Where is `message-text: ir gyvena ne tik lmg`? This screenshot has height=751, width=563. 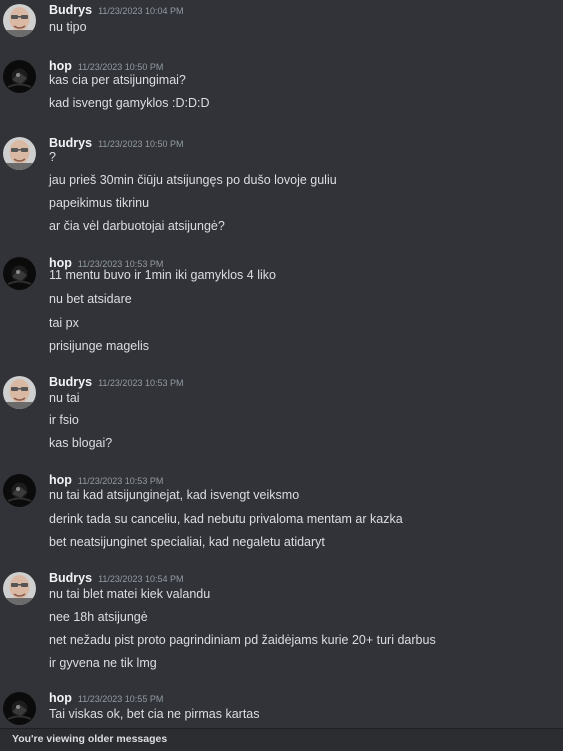
message-text: ir gyvena ne tik lmg is located at coordinates (103, 663).